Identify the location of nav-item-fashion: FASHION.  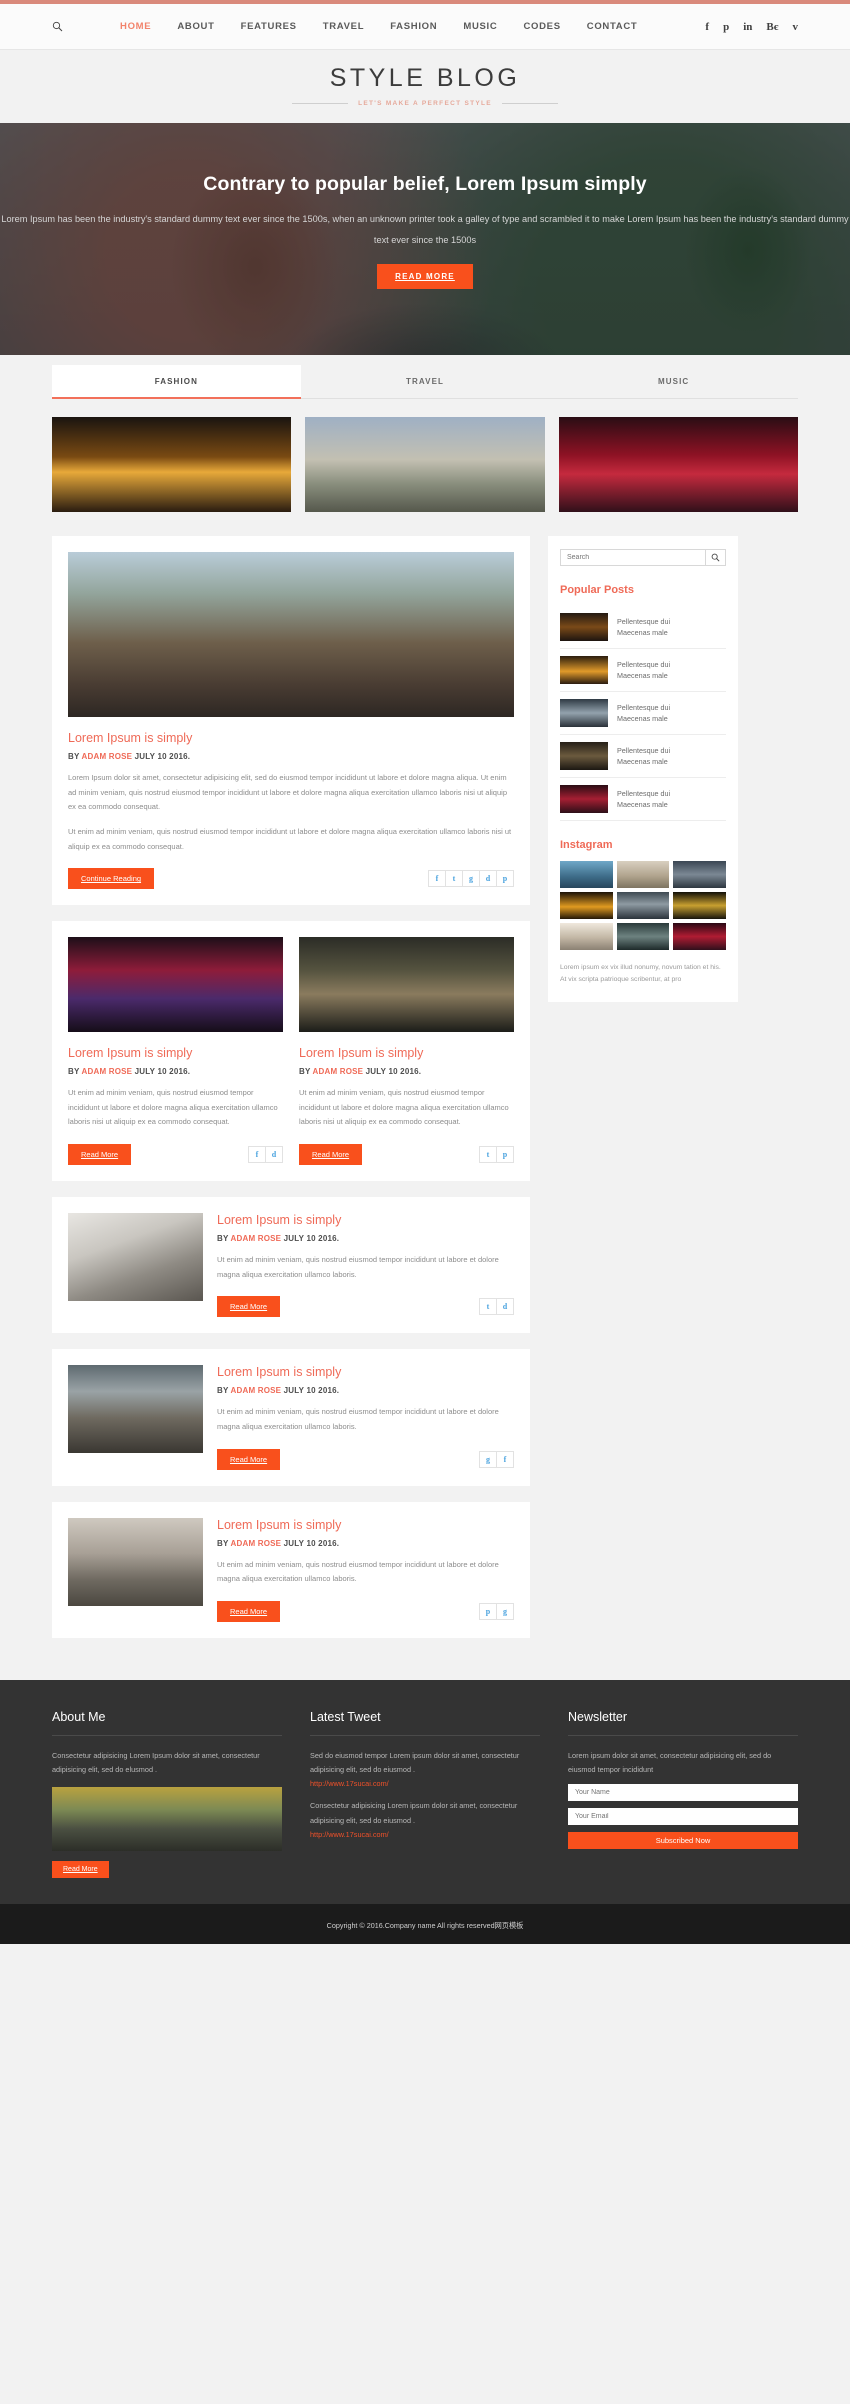
(413, 26).